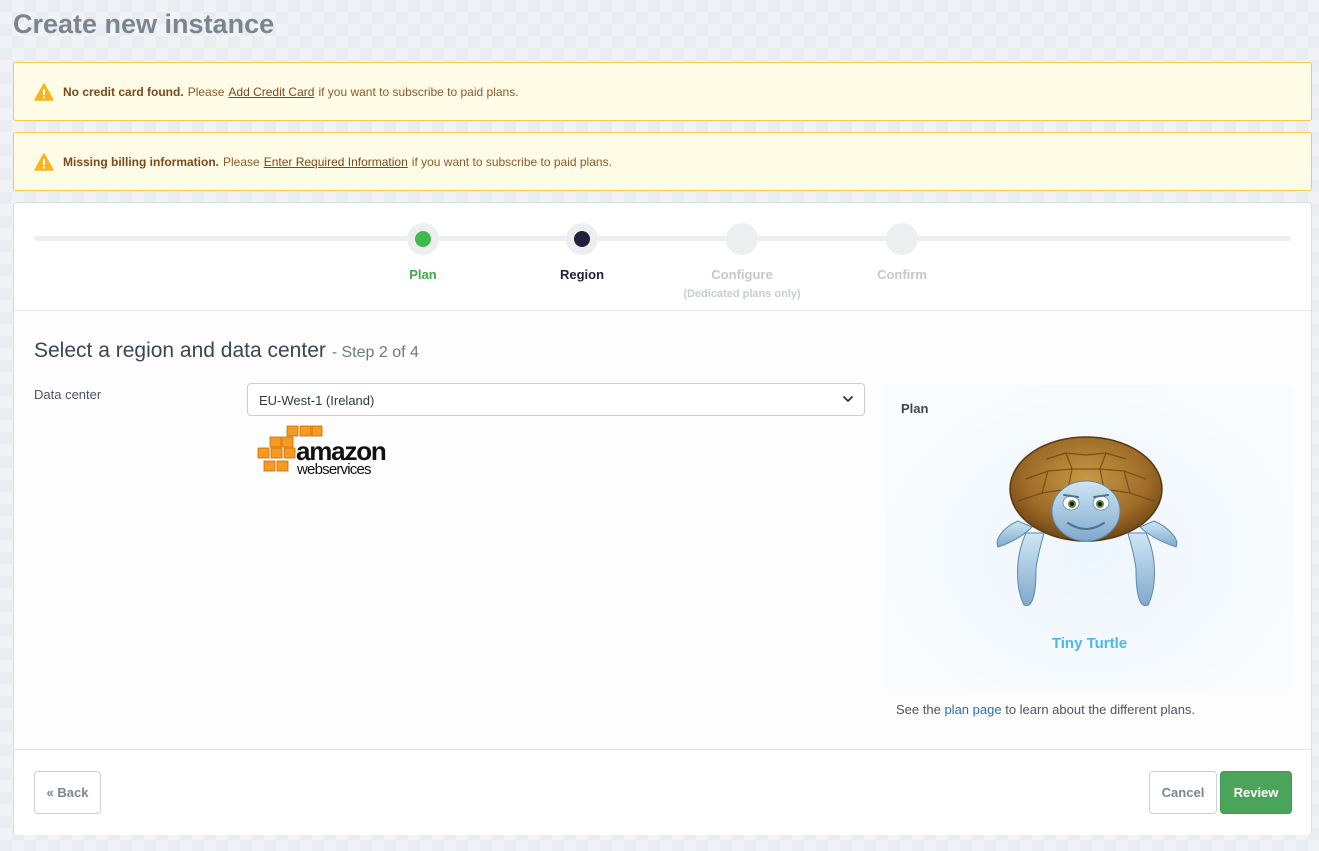 Image resolution: width=1319 pixels, height=851 pixels. I want to click on back-button: « Back, so click(67, 792).